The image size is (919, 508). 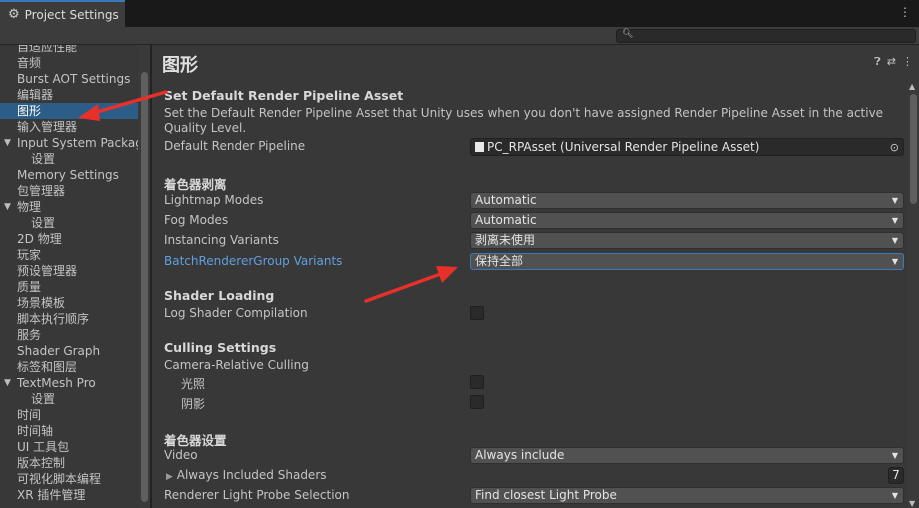 I want to click on lightmap-modes-value: Automatic, so click(x=506, y=200).